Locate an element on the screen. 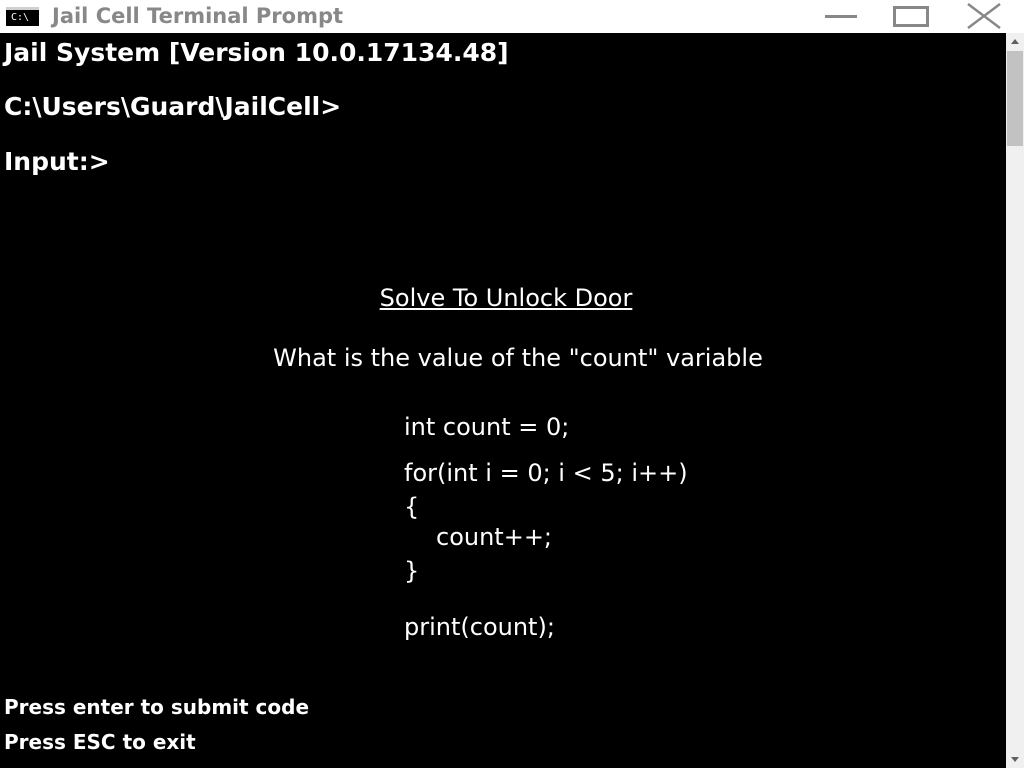 Image resolution: width=1024 pixels, height=768 pixels. maximize-icon is located at coordinates (911, 16).